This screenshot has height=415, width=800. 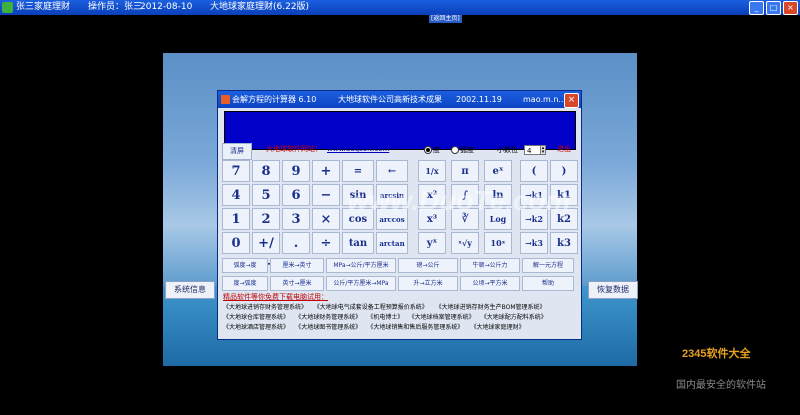 What do you see at coordinates (428, 265) in the screenshot?
I see `conversion-button-0-3: 磅→公斤` at bounding box center [428, 265].